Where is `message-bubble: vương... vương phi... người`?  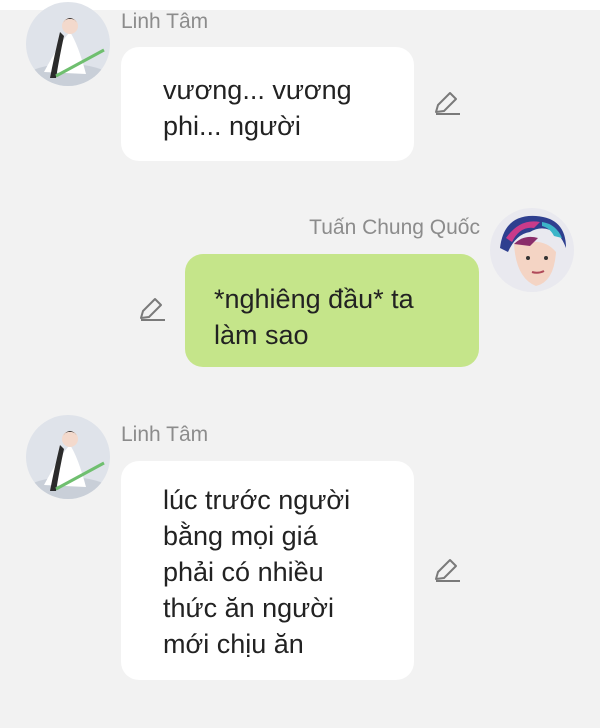 message-bubble: vương... vương phi... người is located at coordinates (267, 104).